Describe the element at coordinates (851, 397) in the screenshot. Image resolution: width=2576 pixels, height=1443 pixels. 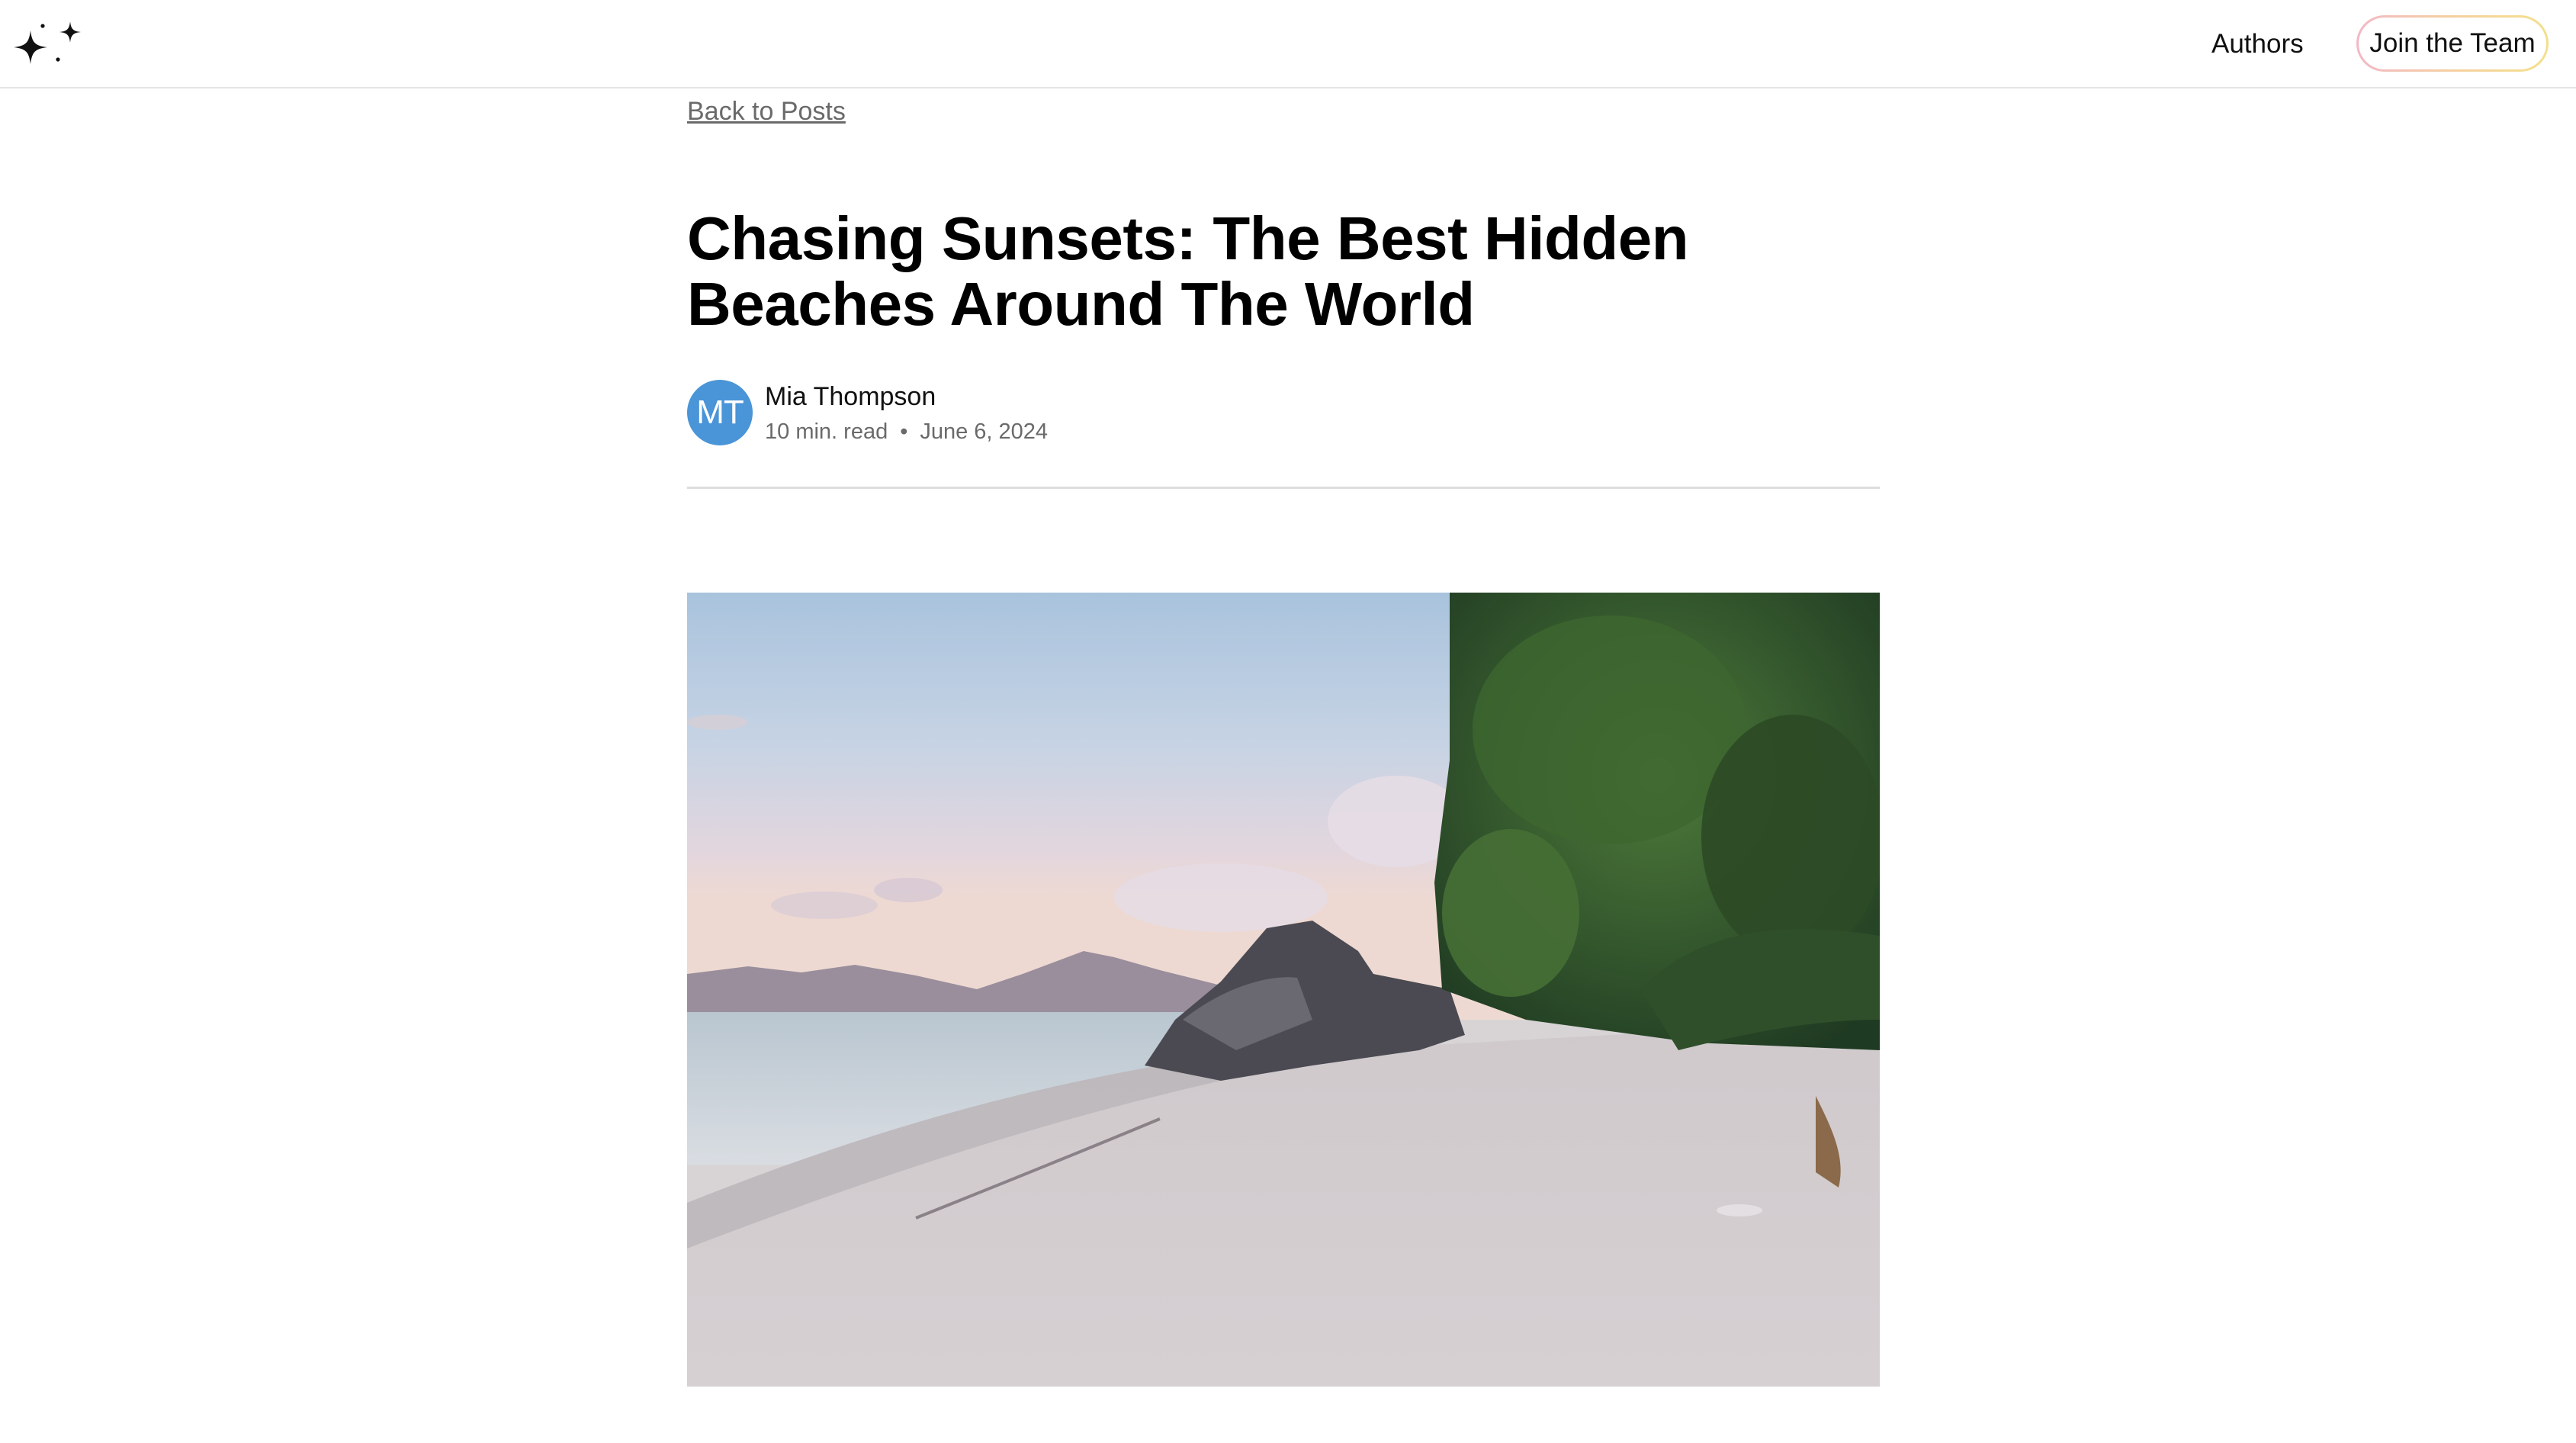
I see `author-name: Mia Thompson` at that location.